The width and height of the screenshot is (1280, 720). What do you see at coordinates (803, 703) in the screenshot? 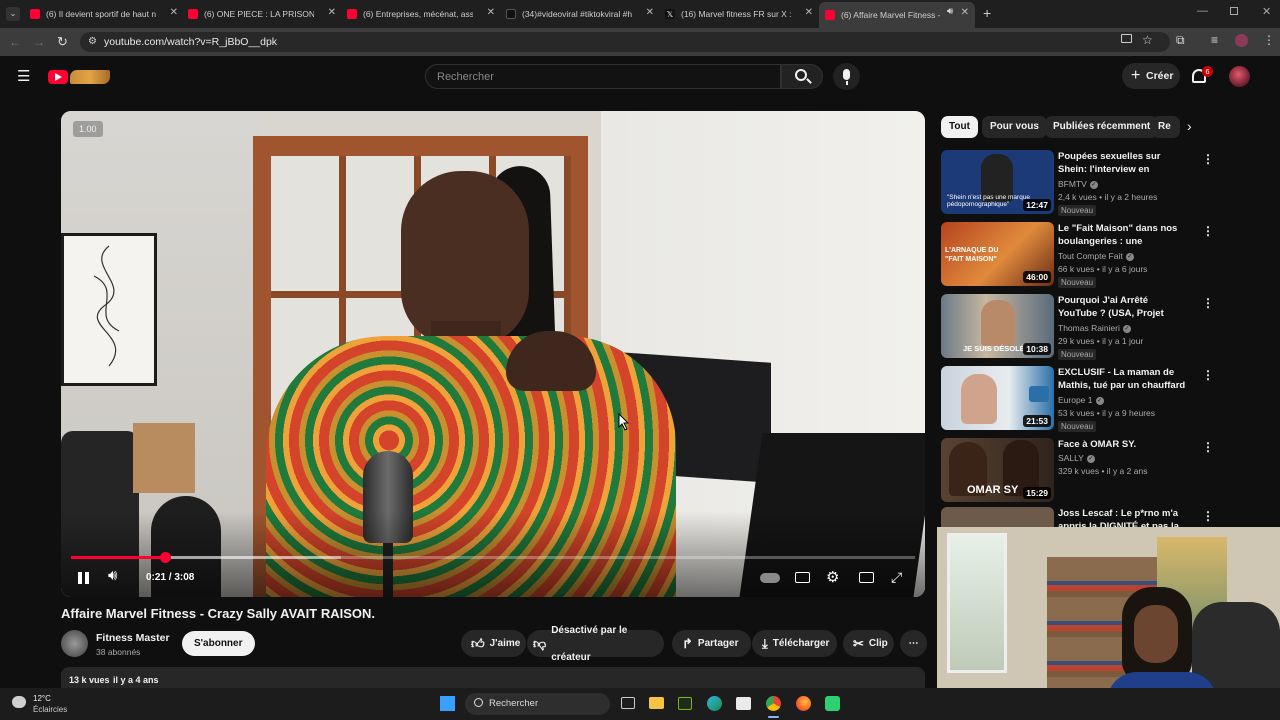
I see `firefox-icon` at bounding box center [803, 703].